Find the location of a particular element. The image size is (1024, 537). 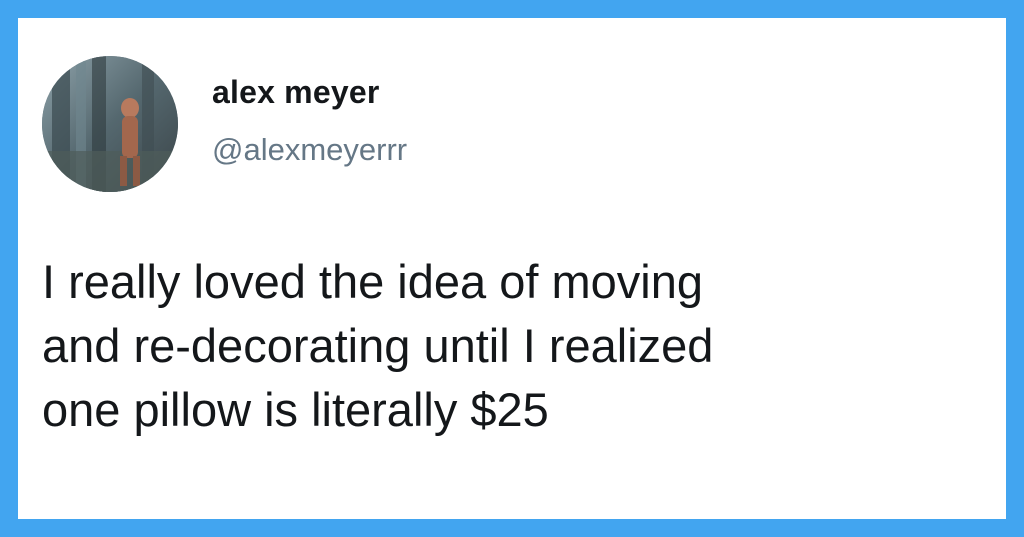

profile-photo-icon is located at coordinates (110, 124).